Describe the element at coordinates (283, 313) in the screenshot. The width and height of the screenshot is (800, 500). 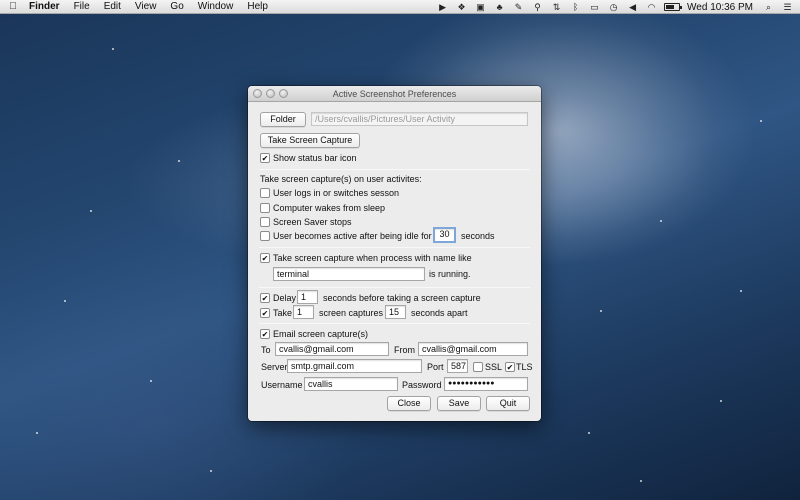
I see `take-label: Take` at that location.